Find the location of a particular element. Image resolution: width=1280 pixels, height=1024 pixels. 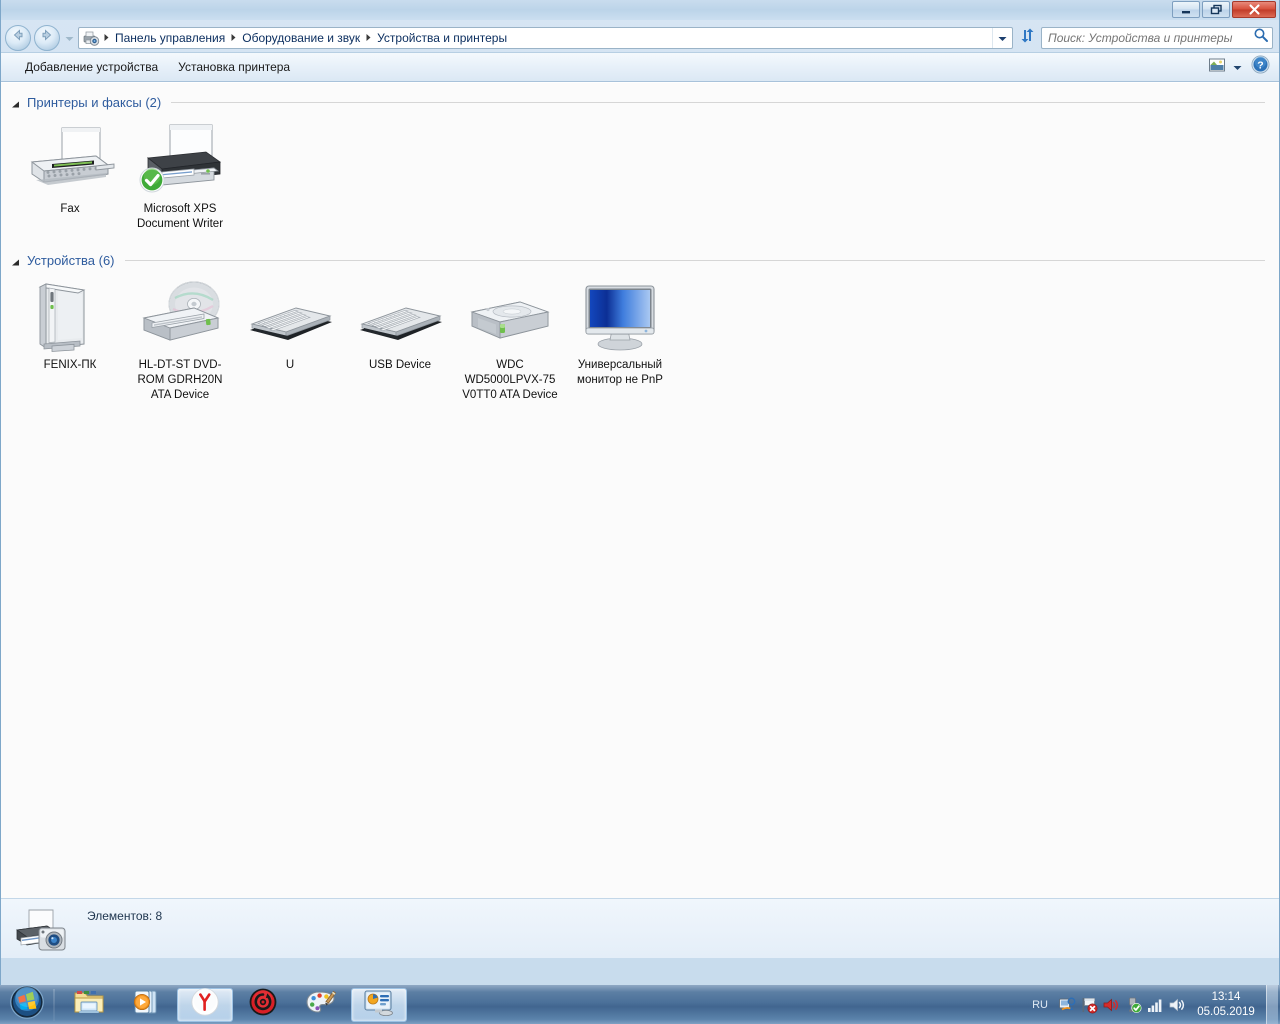

network-signal-icon is located at coordinates (1155, 1005).